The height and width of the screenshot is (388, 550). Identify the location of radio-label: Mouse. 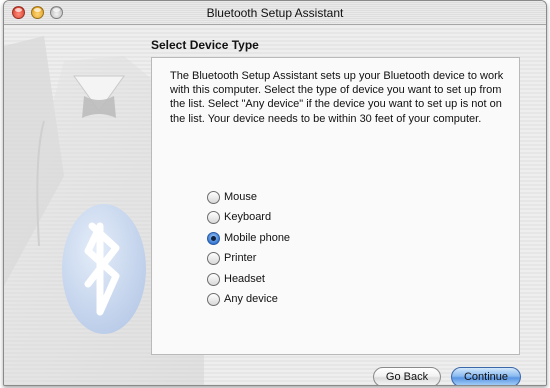
(241, 197).